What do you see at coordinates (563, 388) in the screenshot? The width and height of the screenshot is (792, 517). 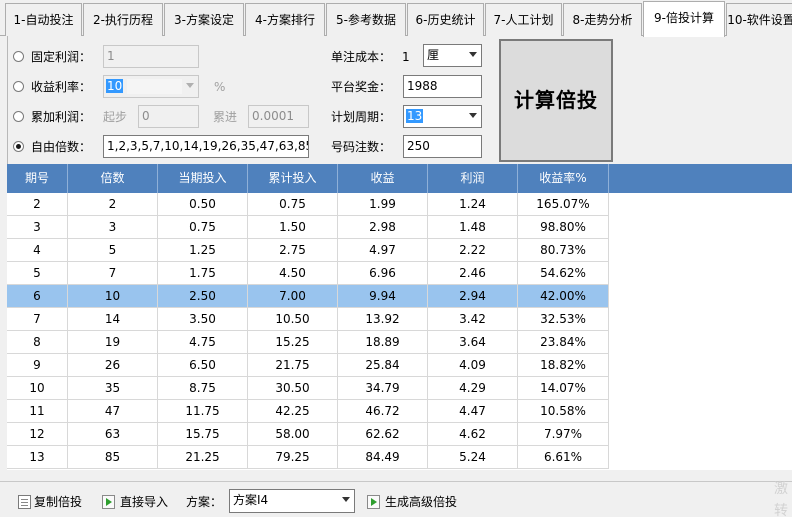 I see `cell-return-rate: 14.07%` at bounding box center [563, 388].